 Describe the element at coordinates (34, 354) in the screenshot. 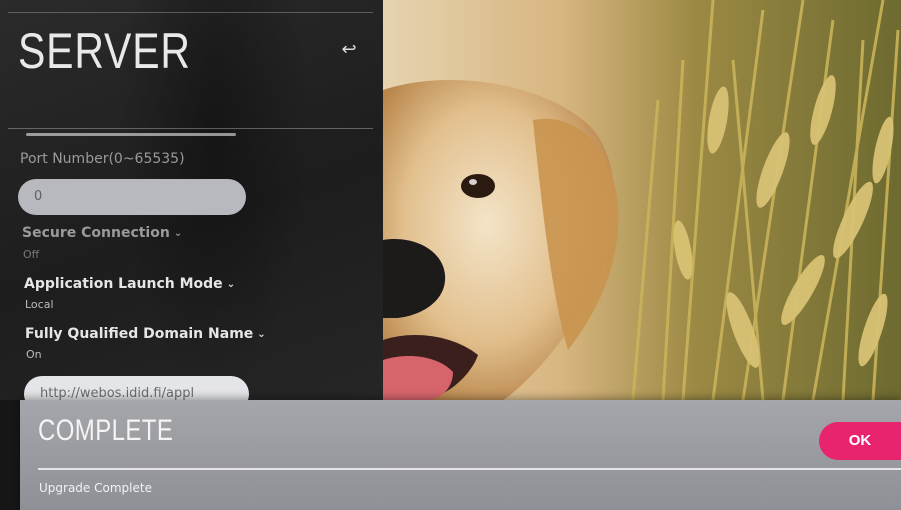

I see `fqdn-value: On` at that location.